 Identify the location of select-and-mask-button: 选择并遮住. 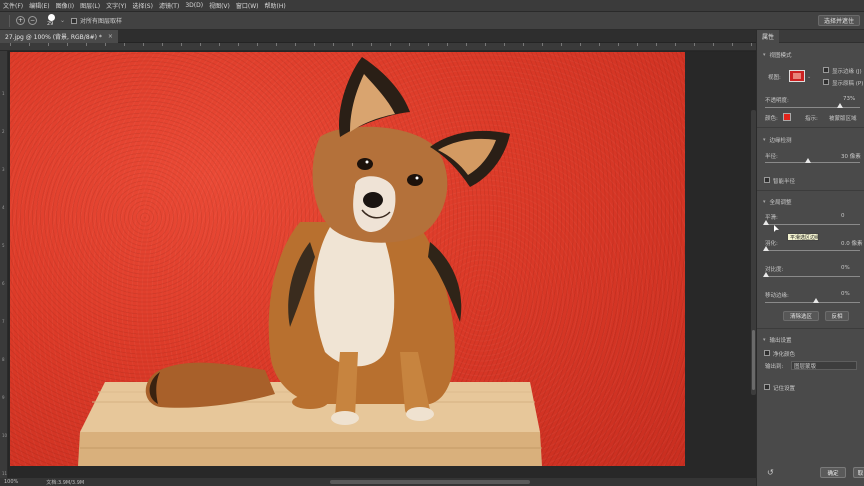
(838, 20).